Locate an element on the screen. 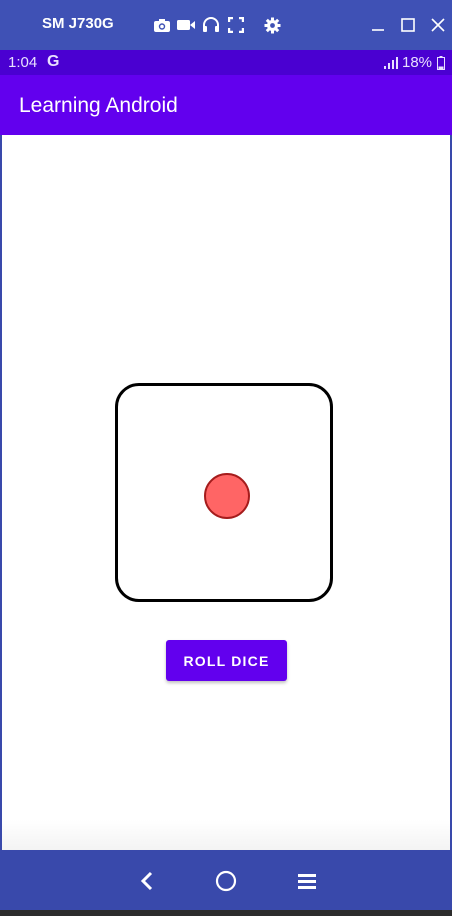 This screenshot has height=916, width=452. app-bar: Learning Android is located at coordinates (226, 105).